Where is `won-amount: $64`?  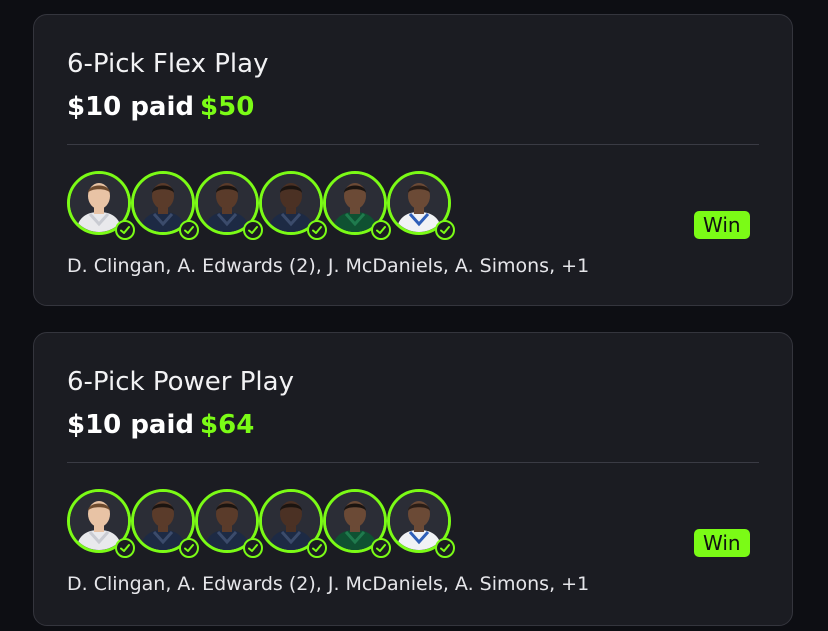 won-amount: $64 is located at coordinates (227, 425).